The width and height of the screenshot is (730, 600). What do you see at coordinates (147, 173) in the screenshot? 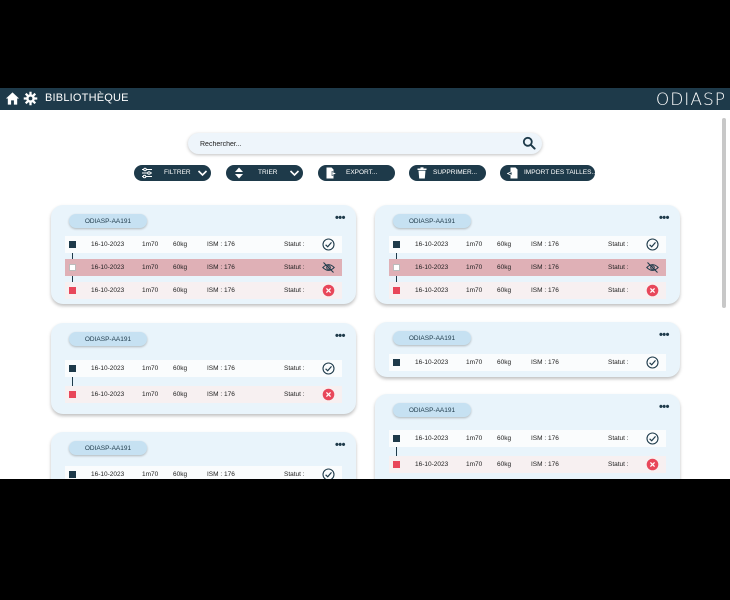
I see `sliders-icon` at bounding box center [147, 173].